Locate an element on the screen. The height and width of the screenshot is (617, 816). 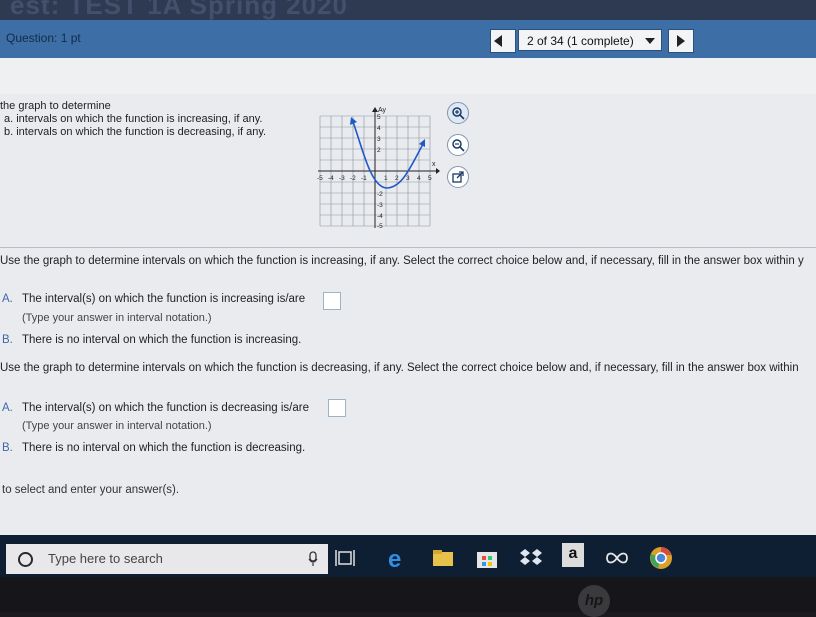
header-spacer is located at coordinates (408, 76).